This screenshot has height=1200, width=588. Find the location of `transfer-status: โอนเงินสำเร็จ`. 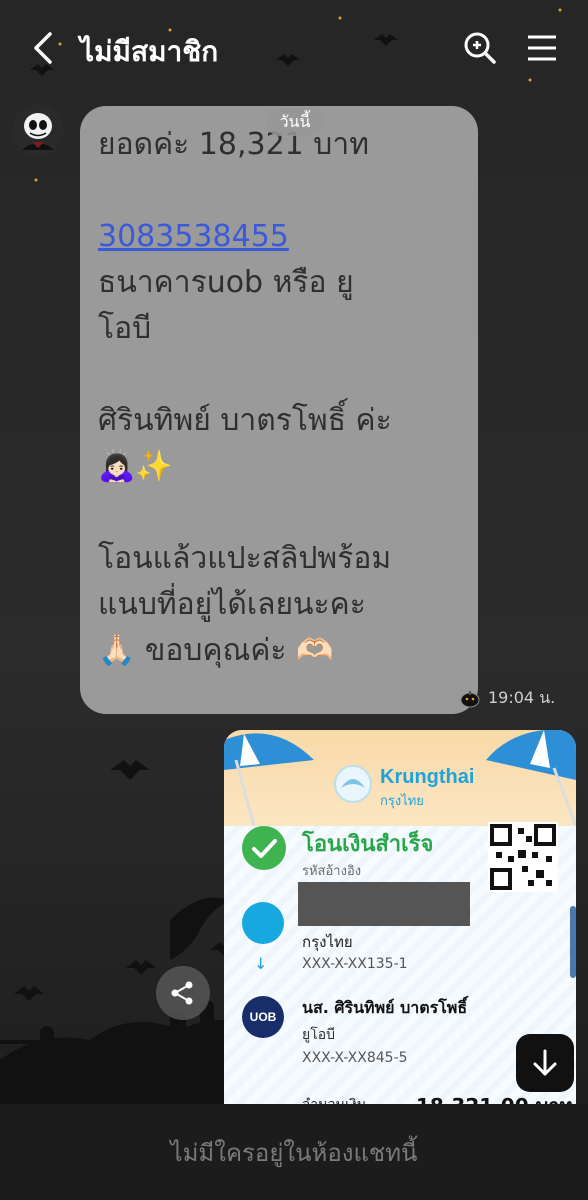

transfer-status: โอนเงินสำเร็จ is located at coordinates (368, 844).